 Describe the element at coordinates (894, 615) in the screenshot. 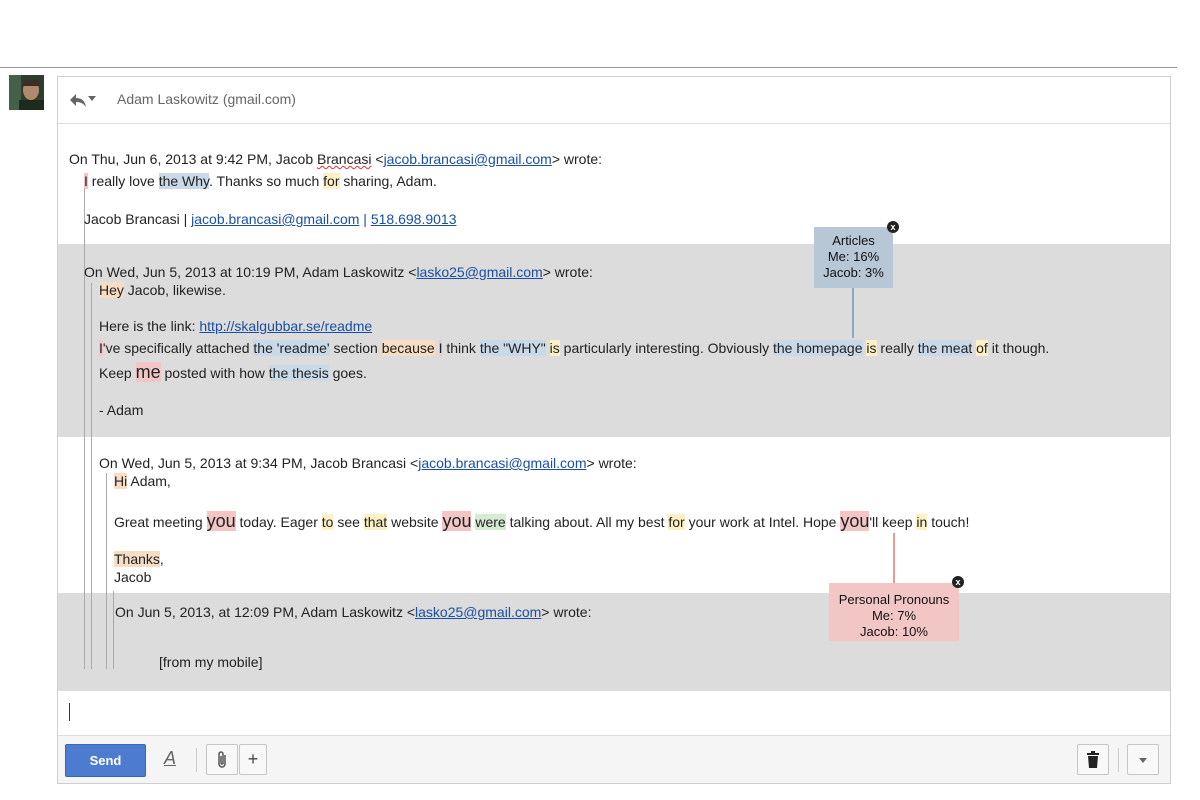

I see `pronouns-me: Me: 7%` at that location.